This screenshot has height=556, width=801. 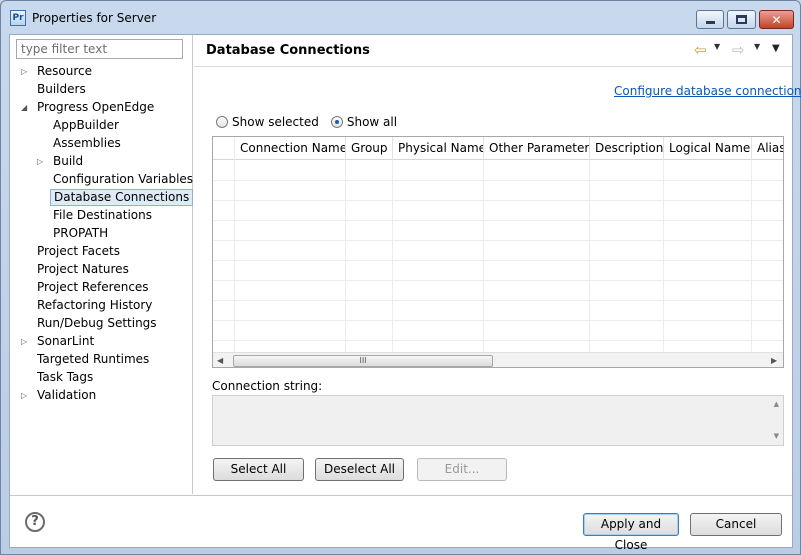 I want to click on tree-item: File Destinations, so click(x=102, y=215).